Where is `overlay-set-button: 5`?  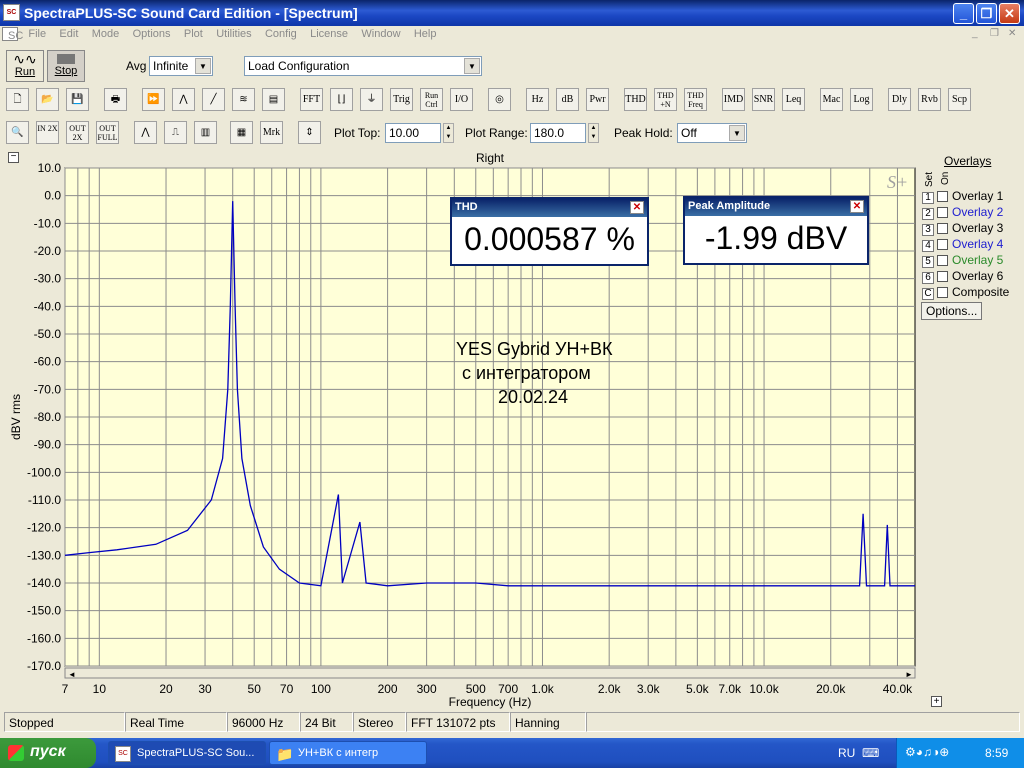
overlay-set-button: 5 is located at coordinates (928, 262).